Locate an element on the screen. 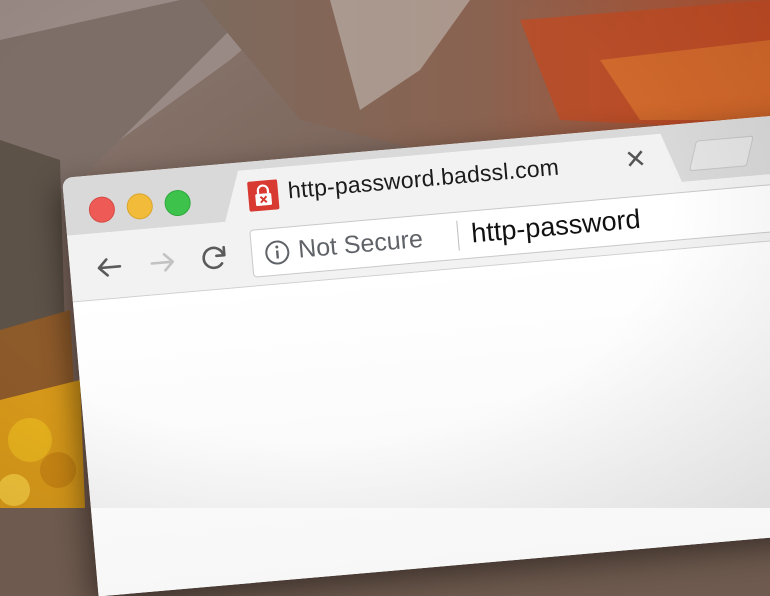 The width and height of the screenshot is (770, 596). arrow-left-icon is located at coordinates (109, 267).